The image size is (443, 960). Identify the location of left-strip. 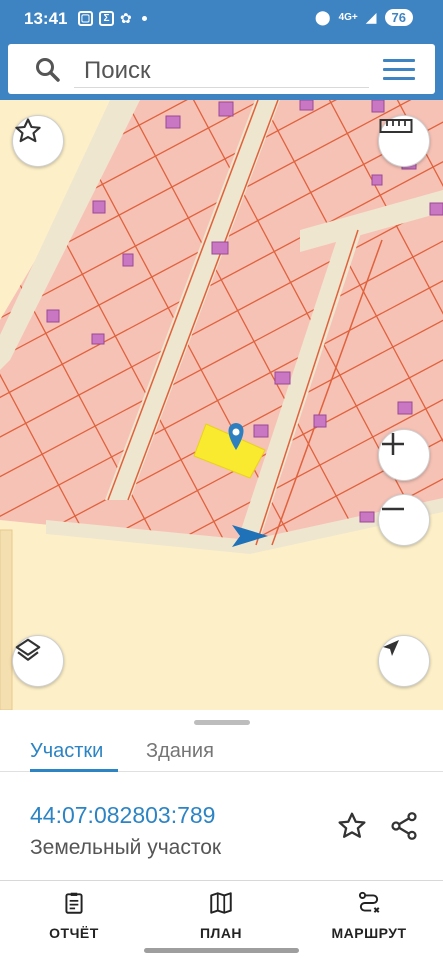
(6, 619).